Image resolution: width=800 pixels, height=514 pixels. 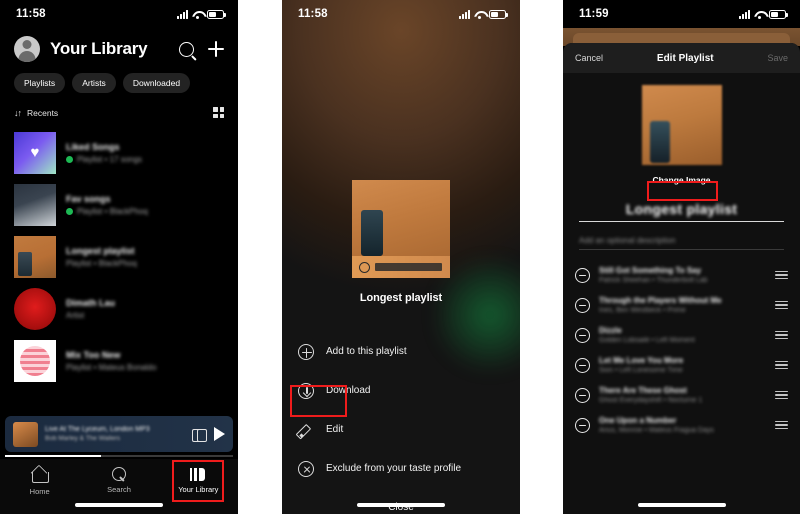 What do you see at coordinates (199, 435) in the screenshot?
I see `cast-devices-icon` at bounding box center [199, 435].